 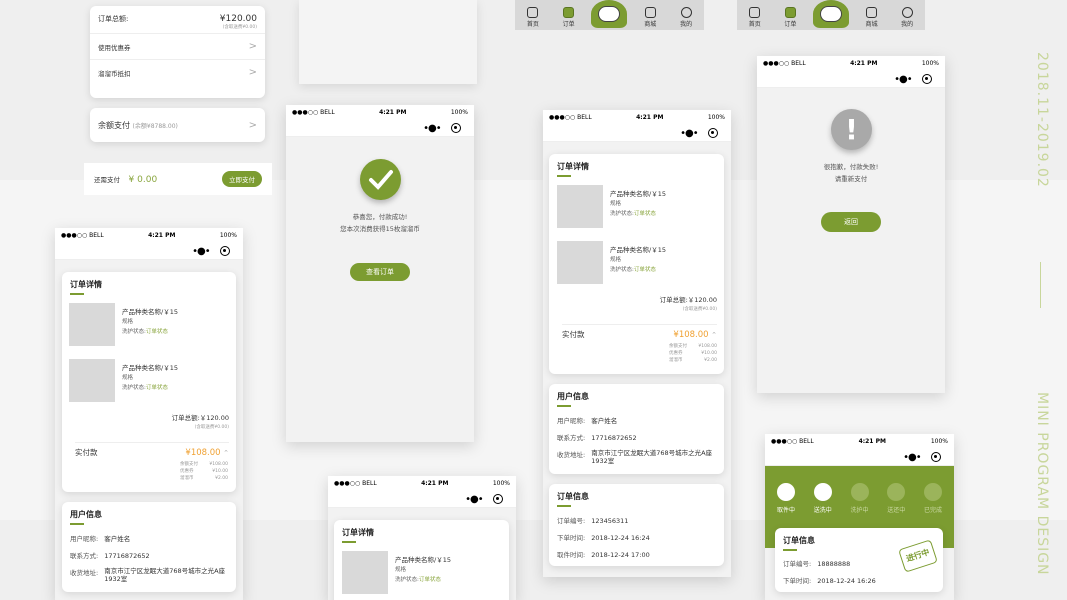 I want to click on step-label: 已完成, so click(x=932, y=510).